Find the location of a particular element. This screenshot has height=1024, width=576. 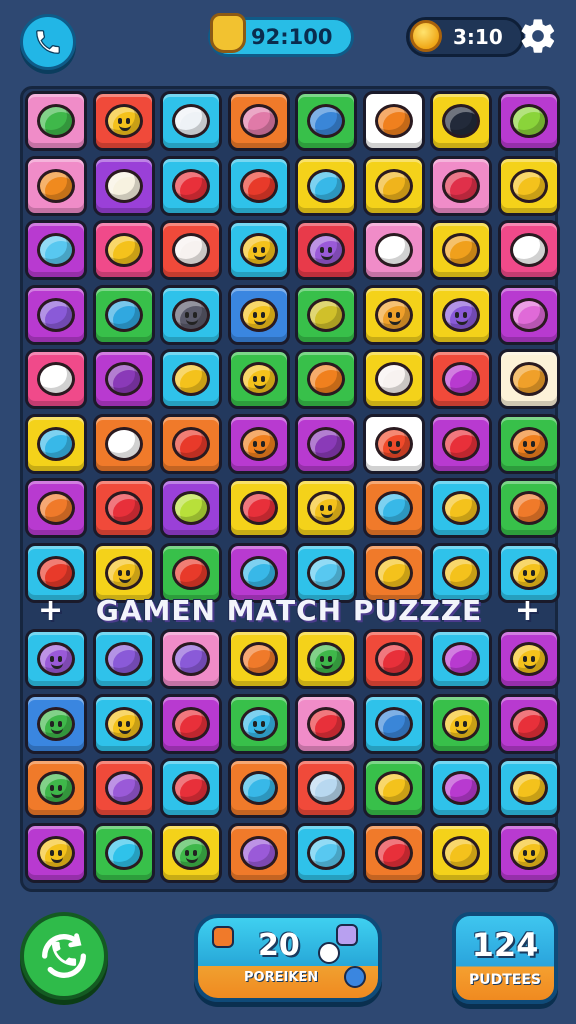

settings-button is located at coordinates (538, 36).